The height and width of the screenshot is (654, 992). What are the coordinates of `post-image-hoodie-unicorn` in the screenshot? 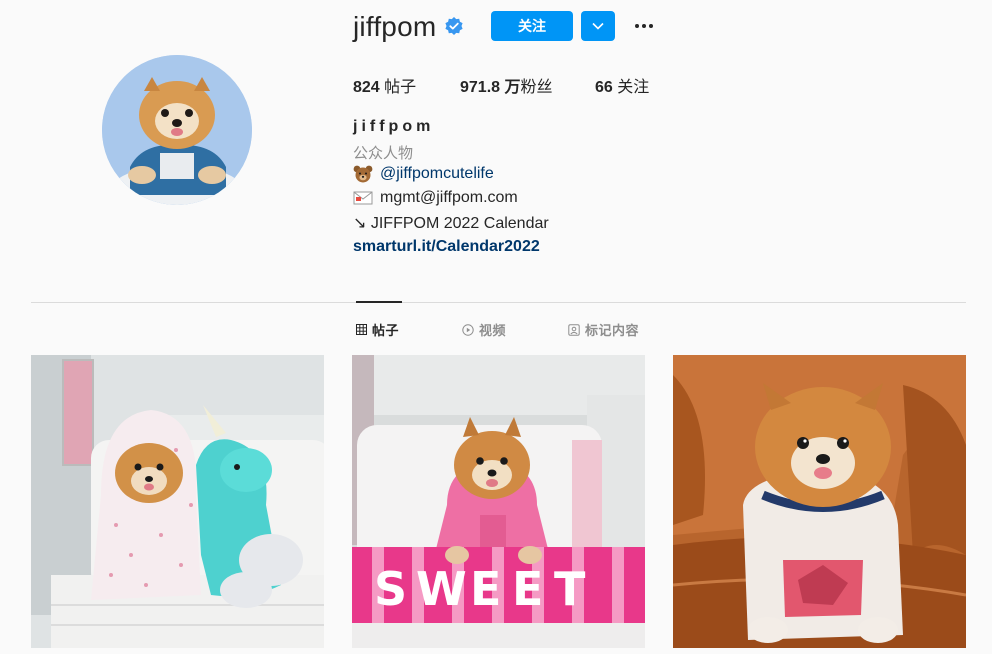 It's located at (177, 501).